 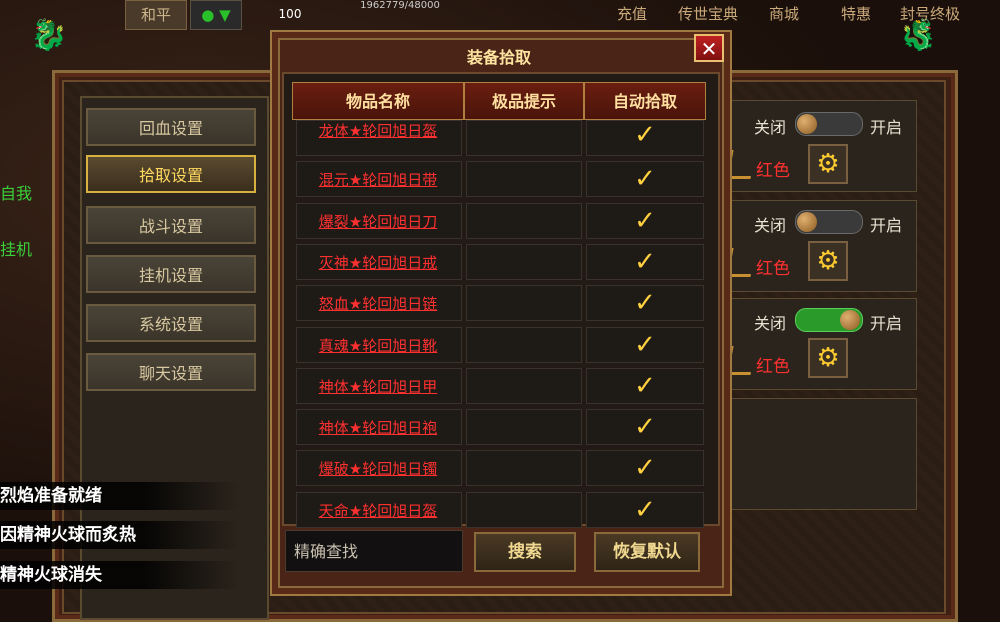 I want to click on item-name-link: 龙体★轮回旭日盔, so click(x=378, y=130).